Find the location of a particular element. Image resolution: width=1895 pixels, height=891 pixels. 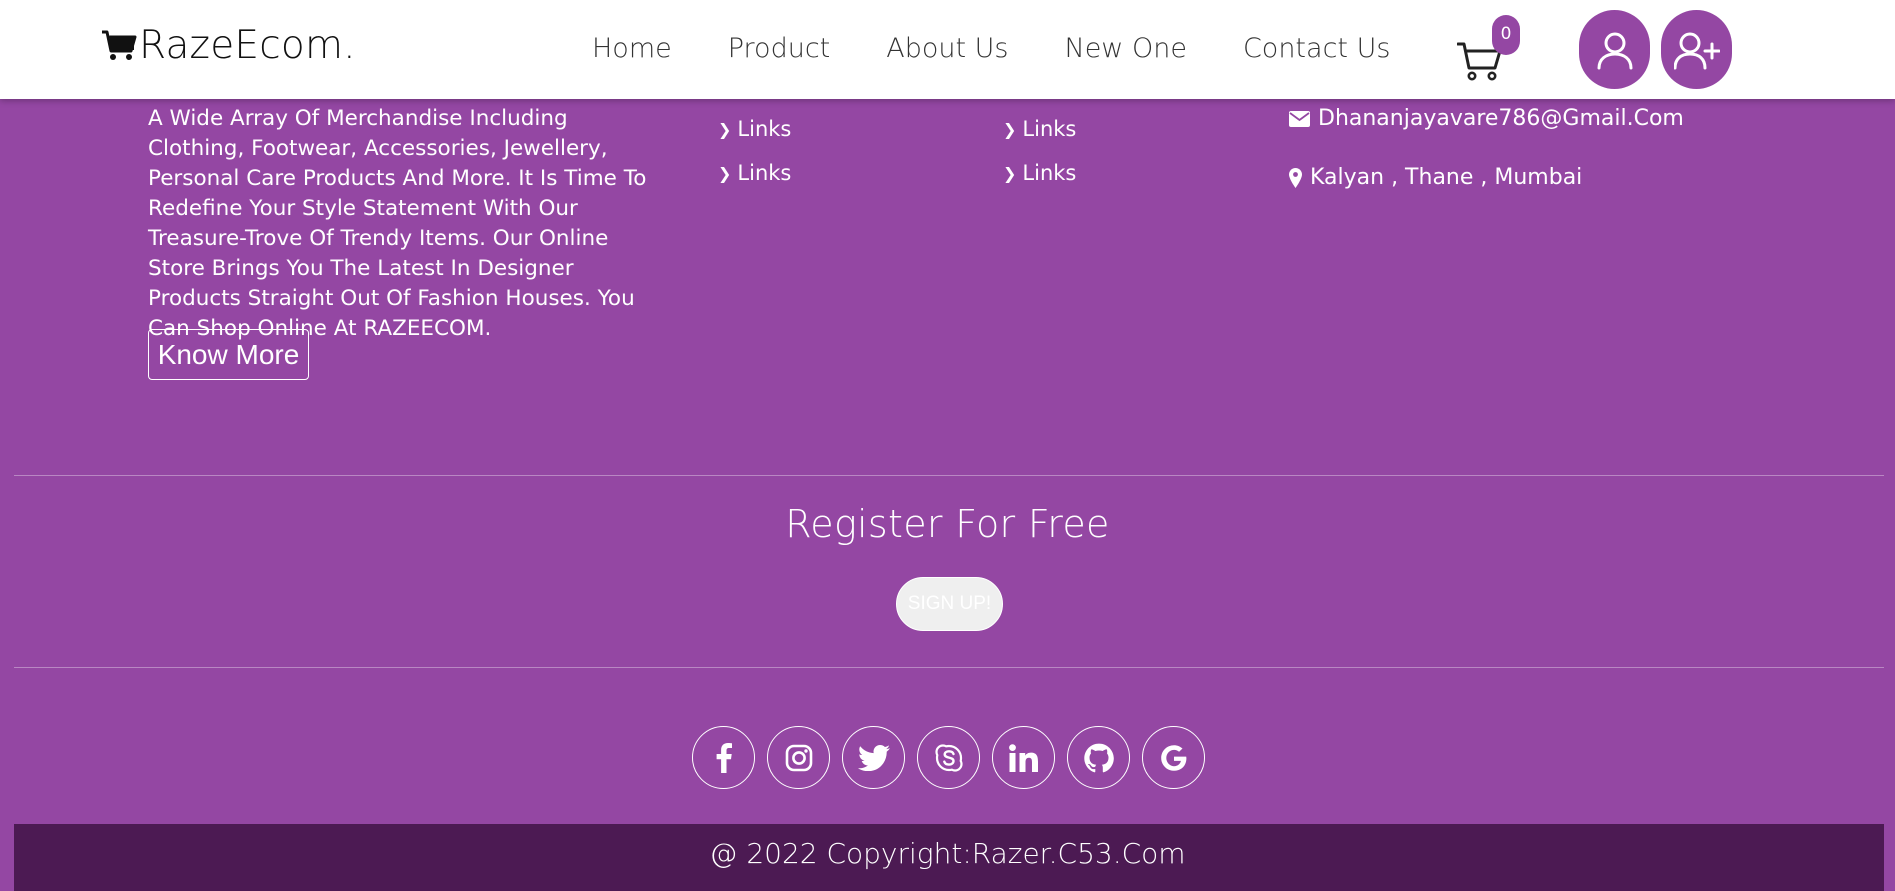

signup-button: SIGN UP! is located at coordinates (949, 604).